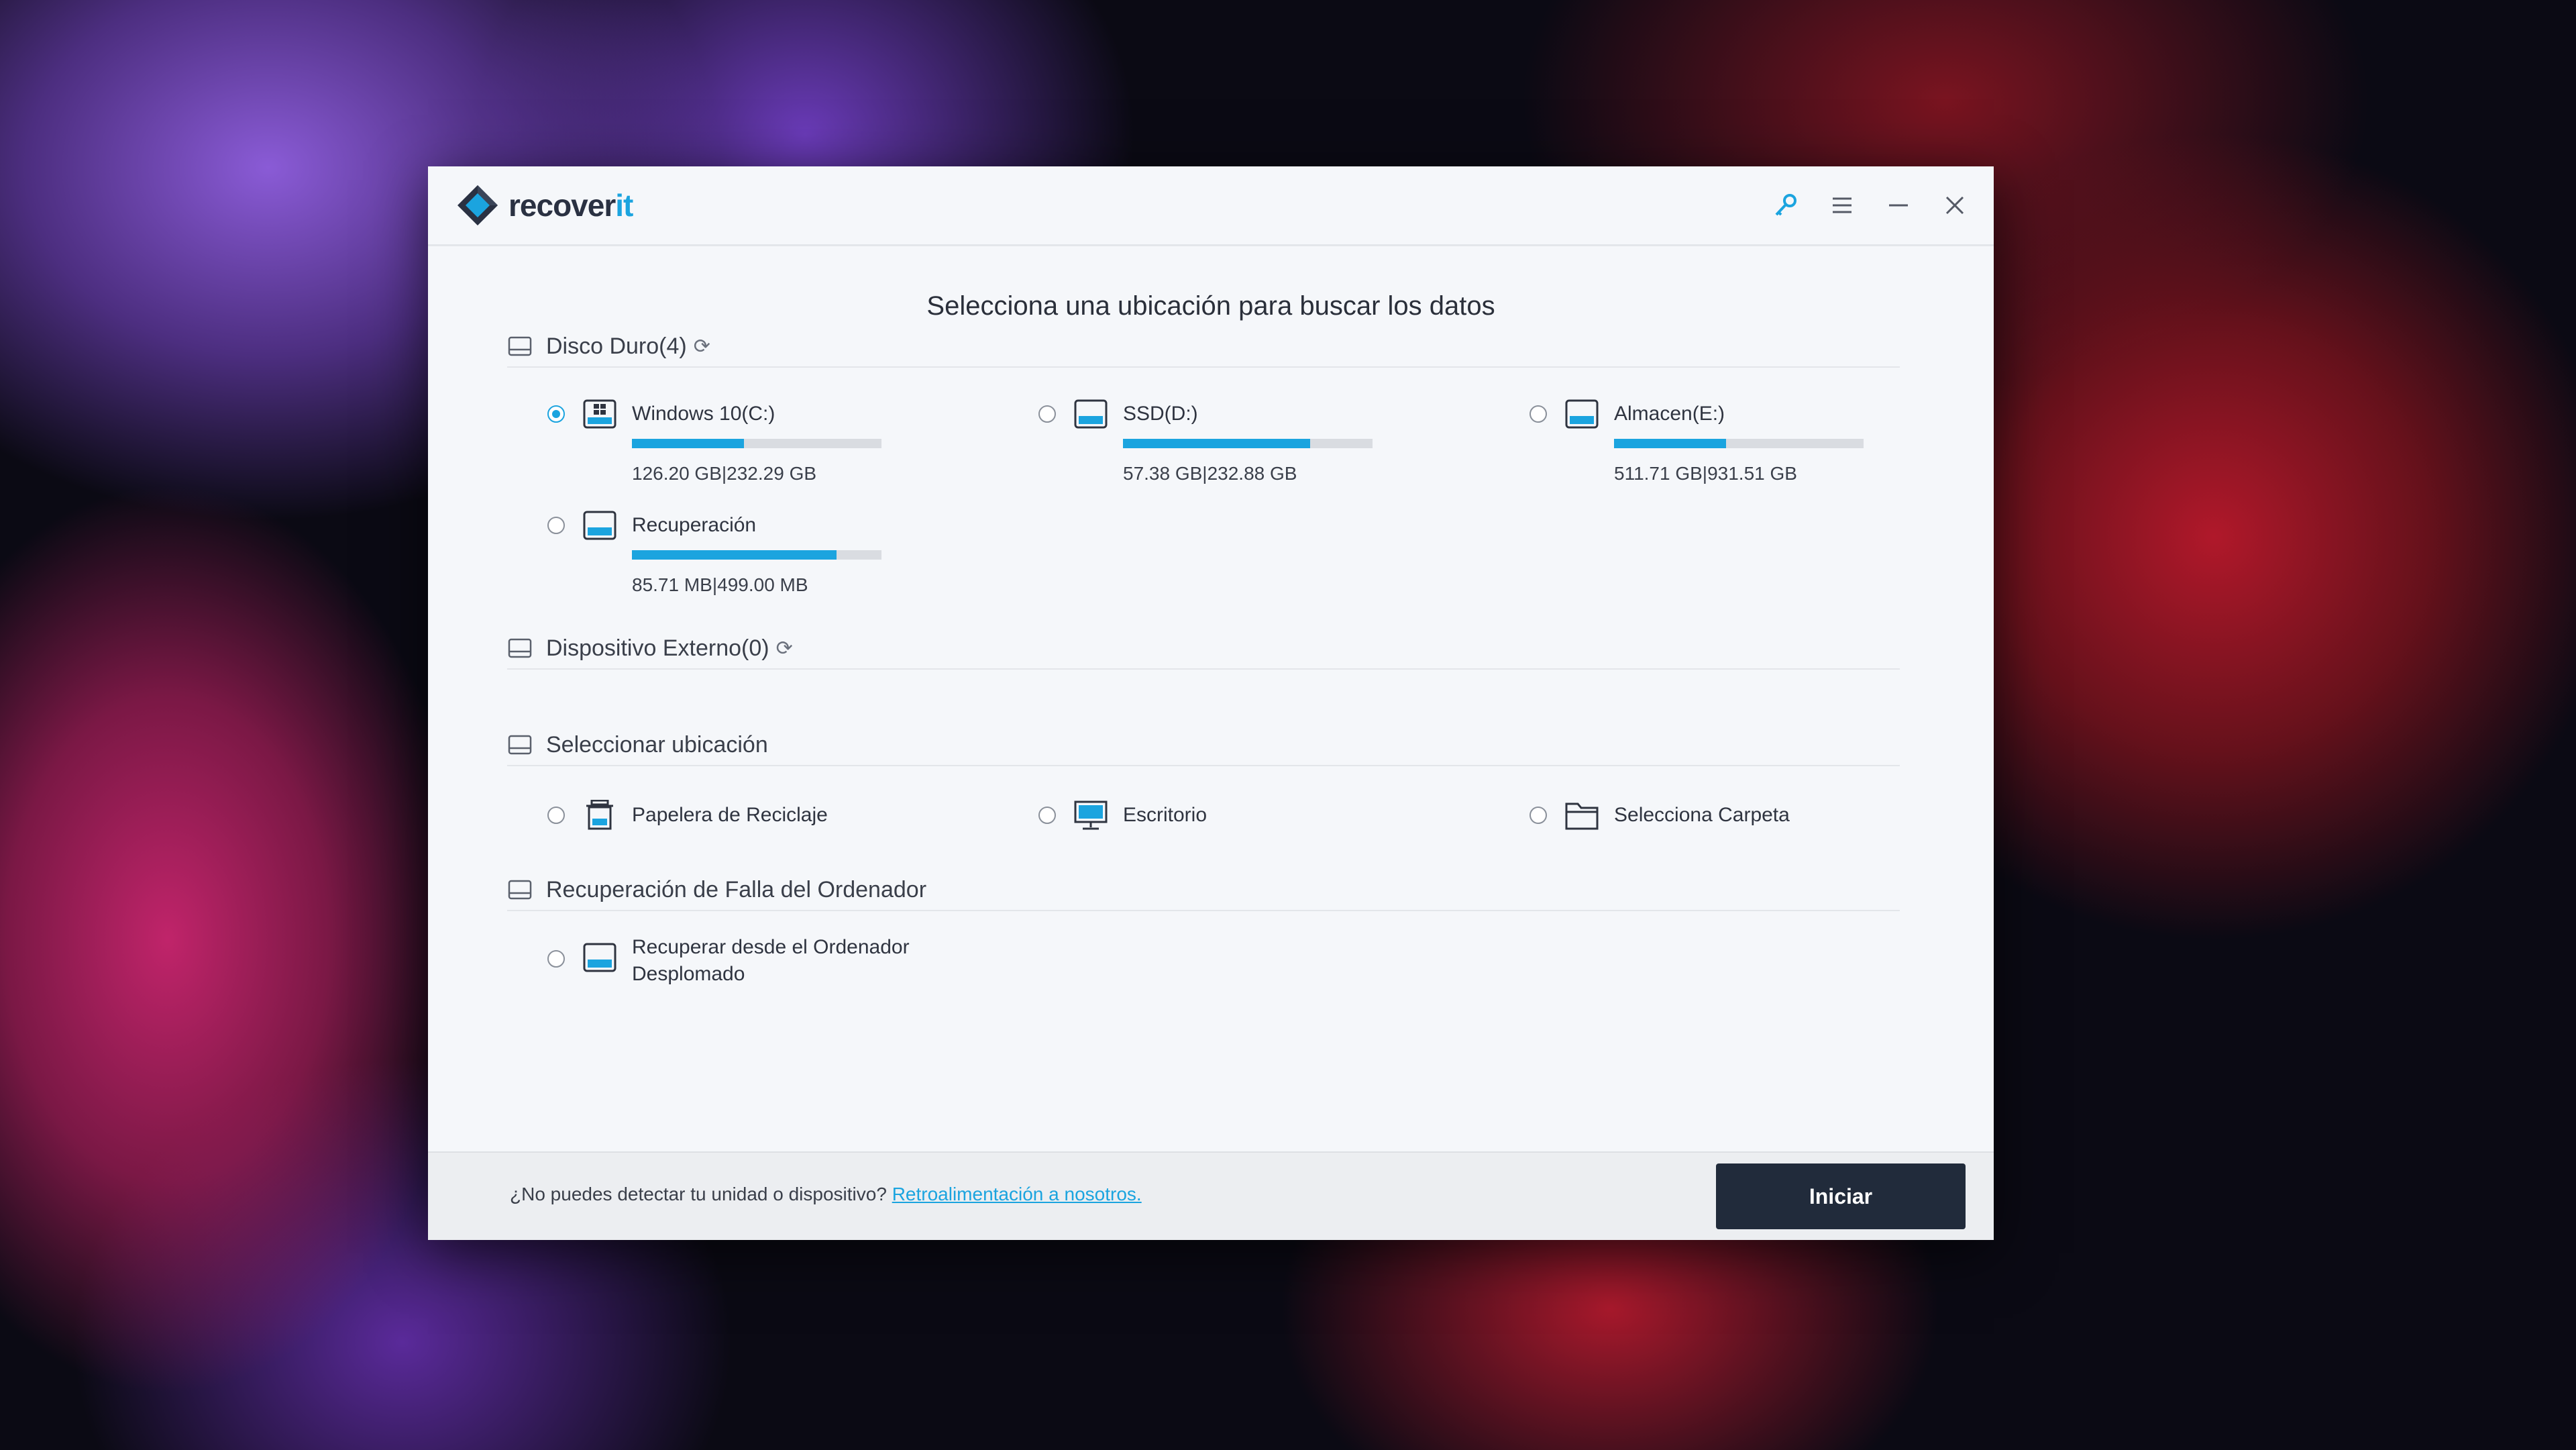  What do you see at coordinates (1582, 816) in the screenshot?
I see `folder-icon` at bounding box center [1582, 816].